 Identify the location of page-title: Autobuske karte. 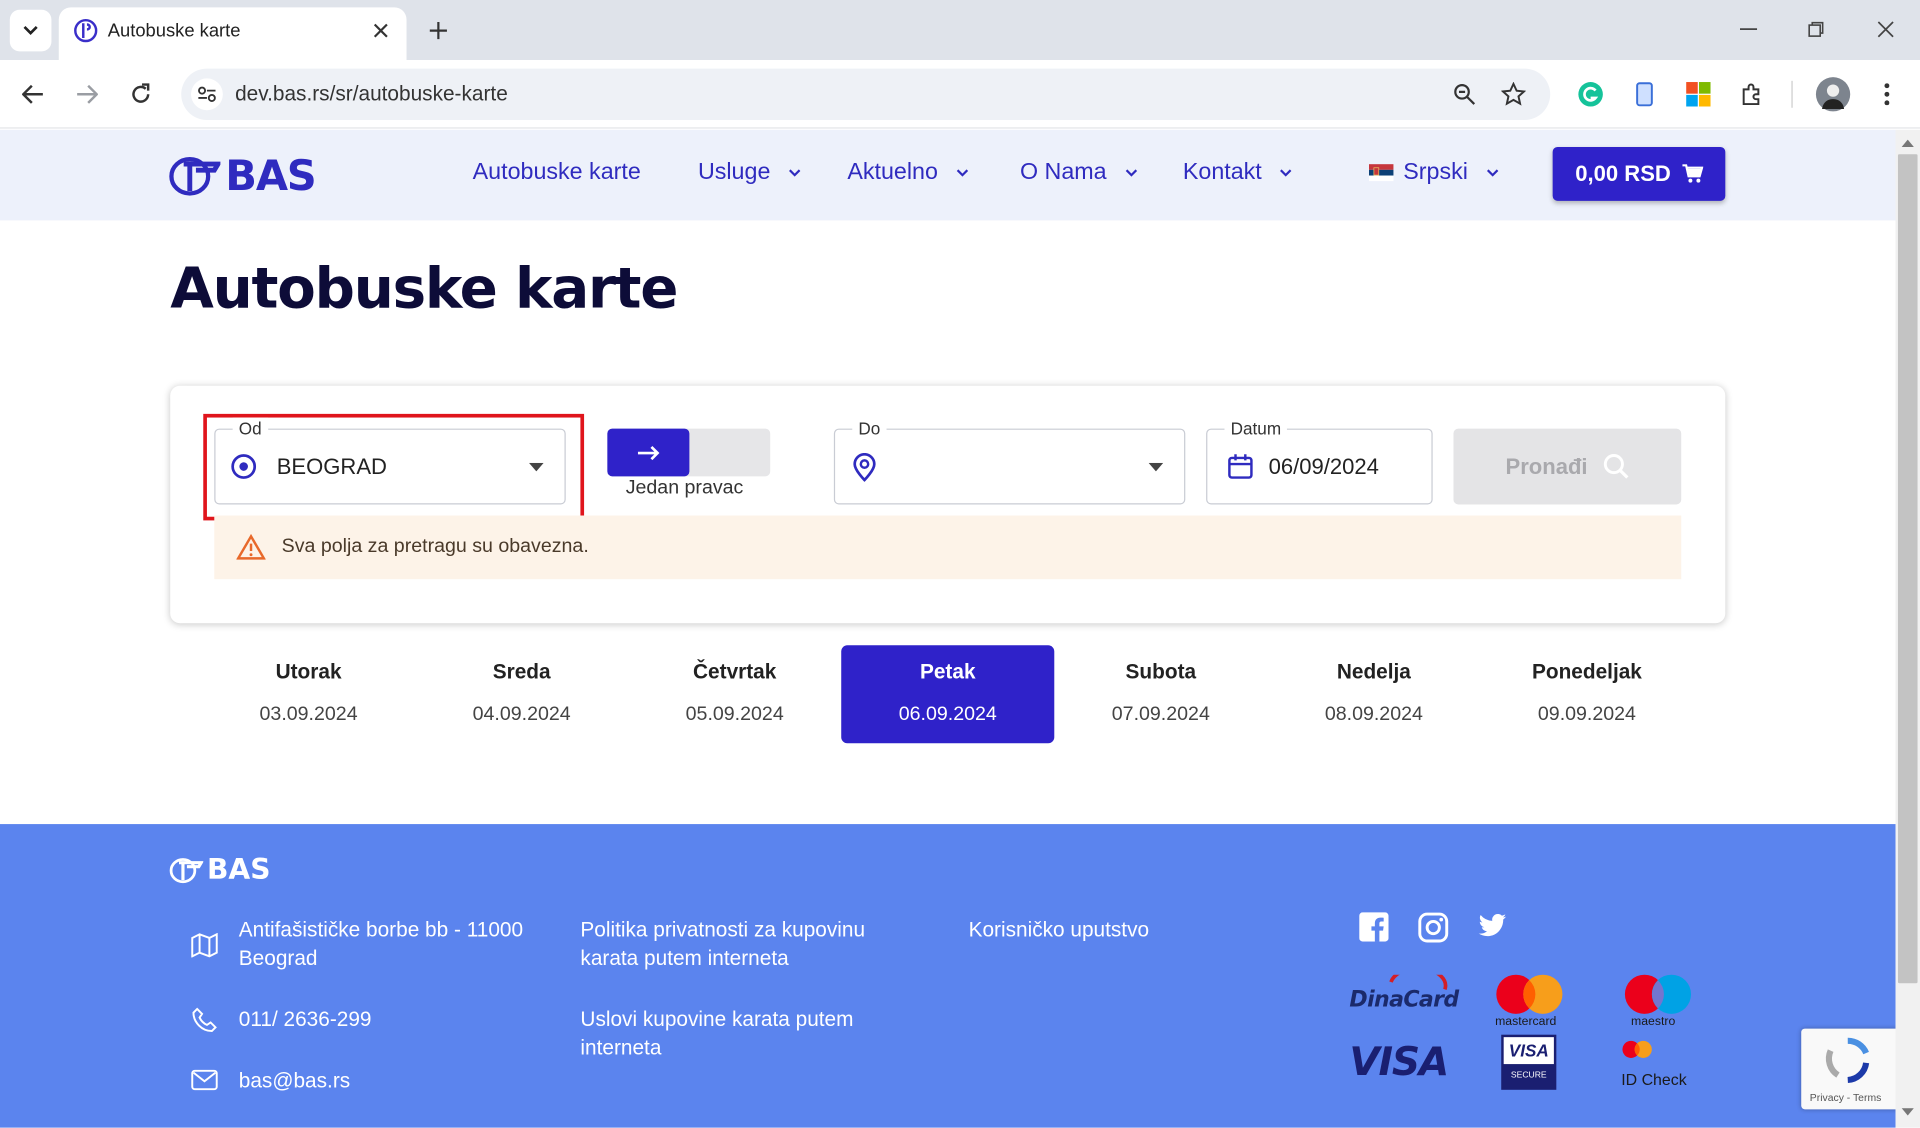
(424, 287).